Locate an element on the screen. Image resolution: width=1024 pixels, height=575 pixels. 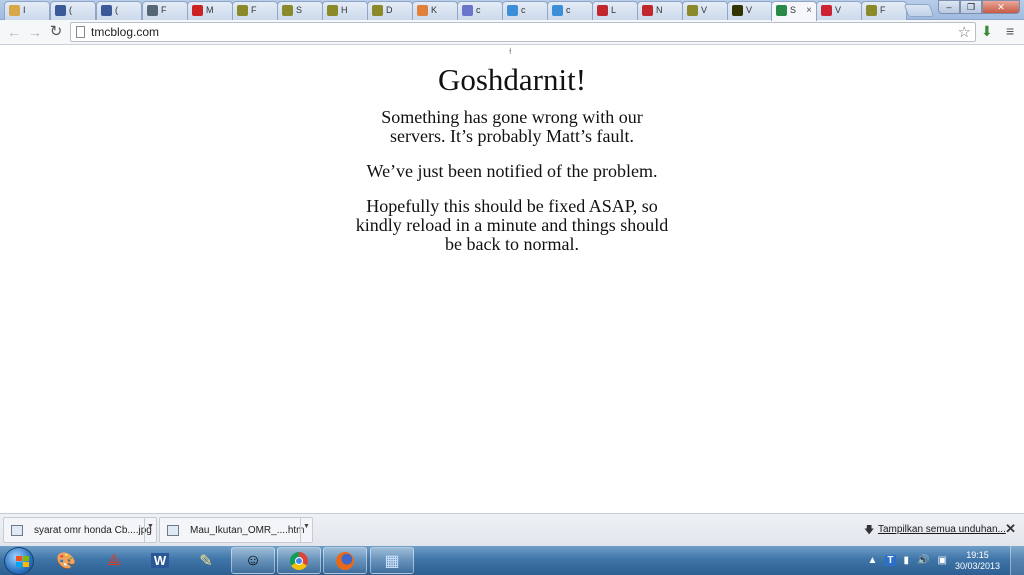
google-plus-icon is located at coordinates (467, 11).